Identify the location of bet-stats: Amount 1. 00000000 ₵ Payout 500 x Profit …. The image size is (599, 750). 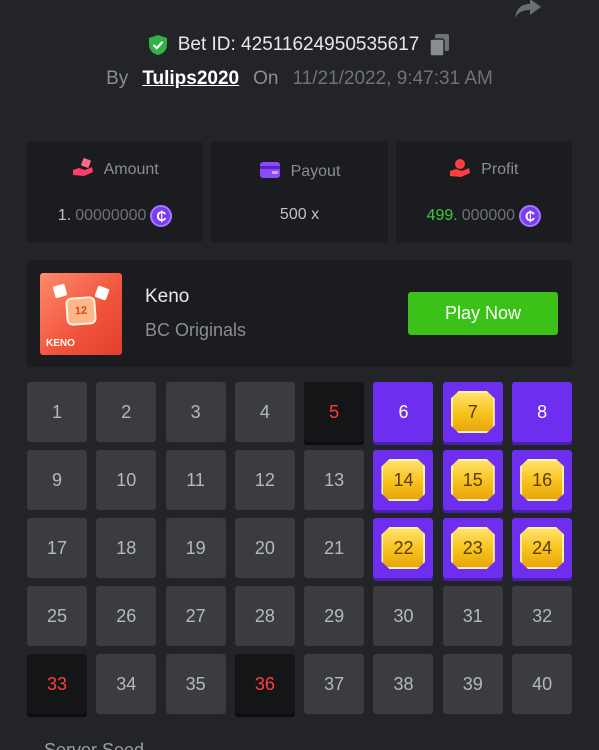
(299, 192).